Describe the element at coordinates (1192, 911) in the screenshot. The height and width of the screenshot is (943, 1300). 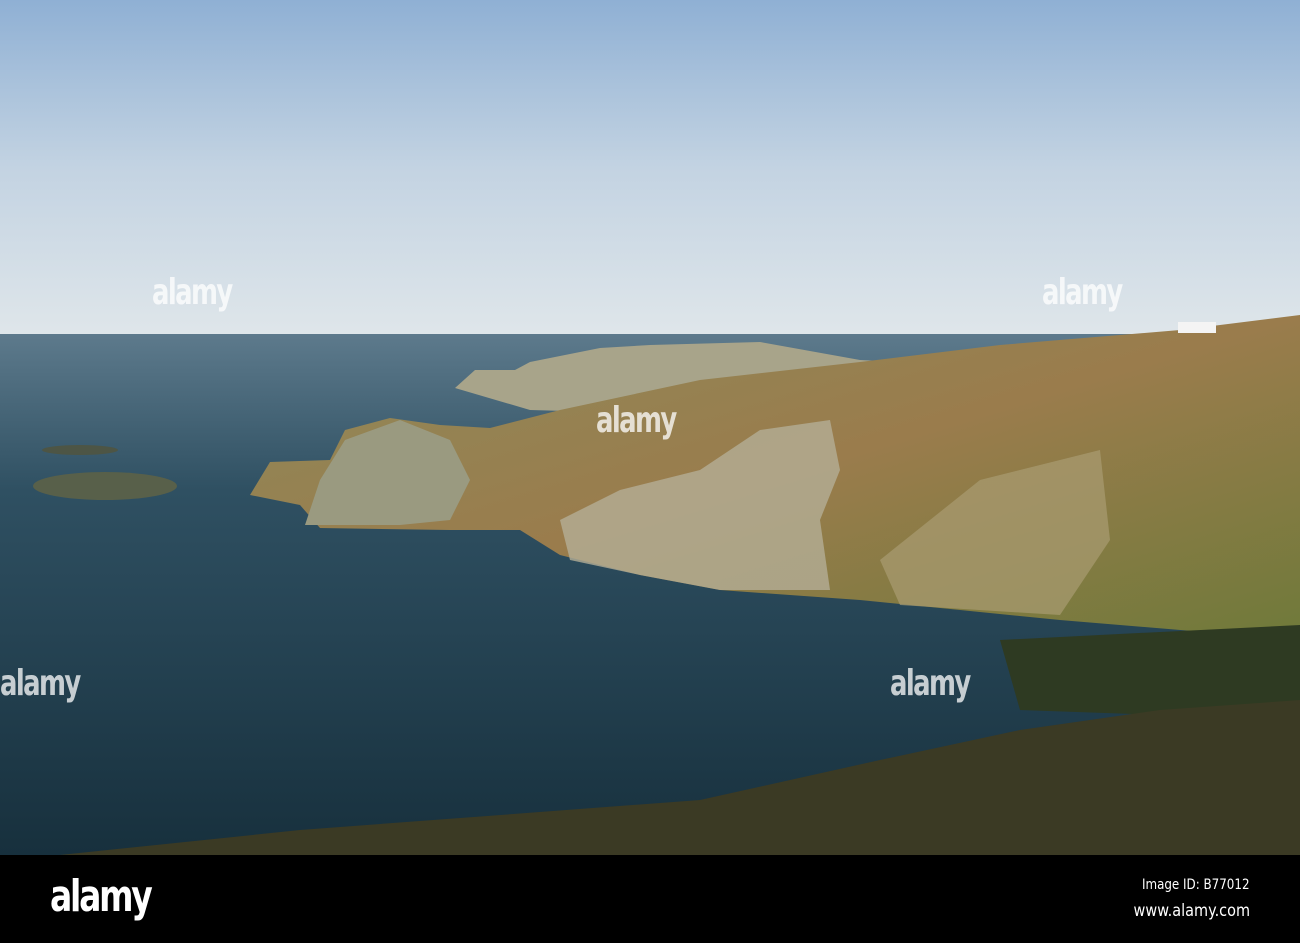
I see `website-link: www.alamy.com` at that location.